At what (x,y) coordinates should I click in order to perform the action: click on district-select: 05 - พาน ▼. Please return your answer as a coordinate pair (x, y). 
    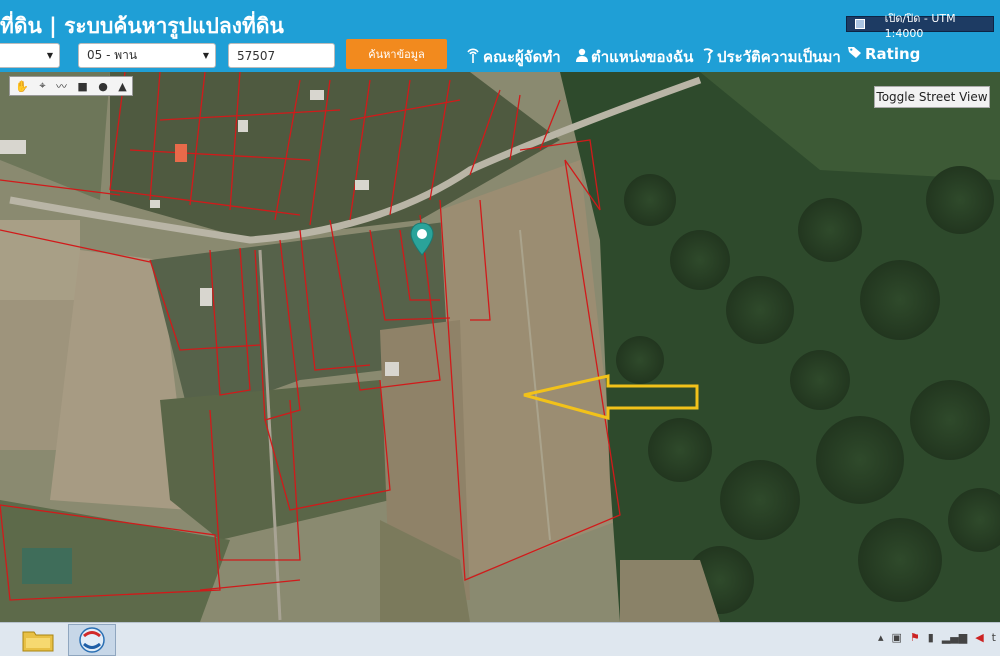
    Looking at the image, I should click on (147, 55).